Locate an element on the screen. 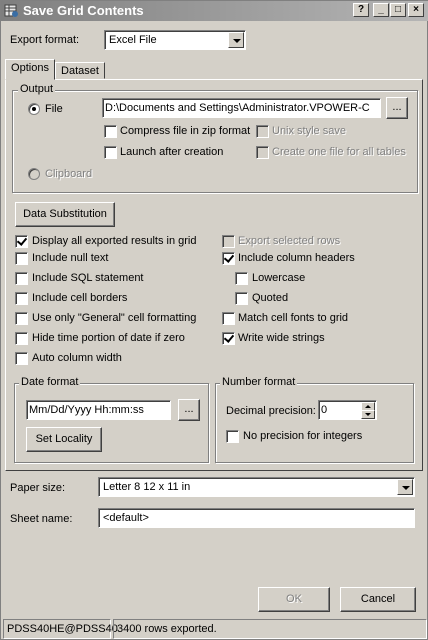 This screenshot has width=428, height=640. date-format-group-label: Date format is located at coordinates (50, 382).